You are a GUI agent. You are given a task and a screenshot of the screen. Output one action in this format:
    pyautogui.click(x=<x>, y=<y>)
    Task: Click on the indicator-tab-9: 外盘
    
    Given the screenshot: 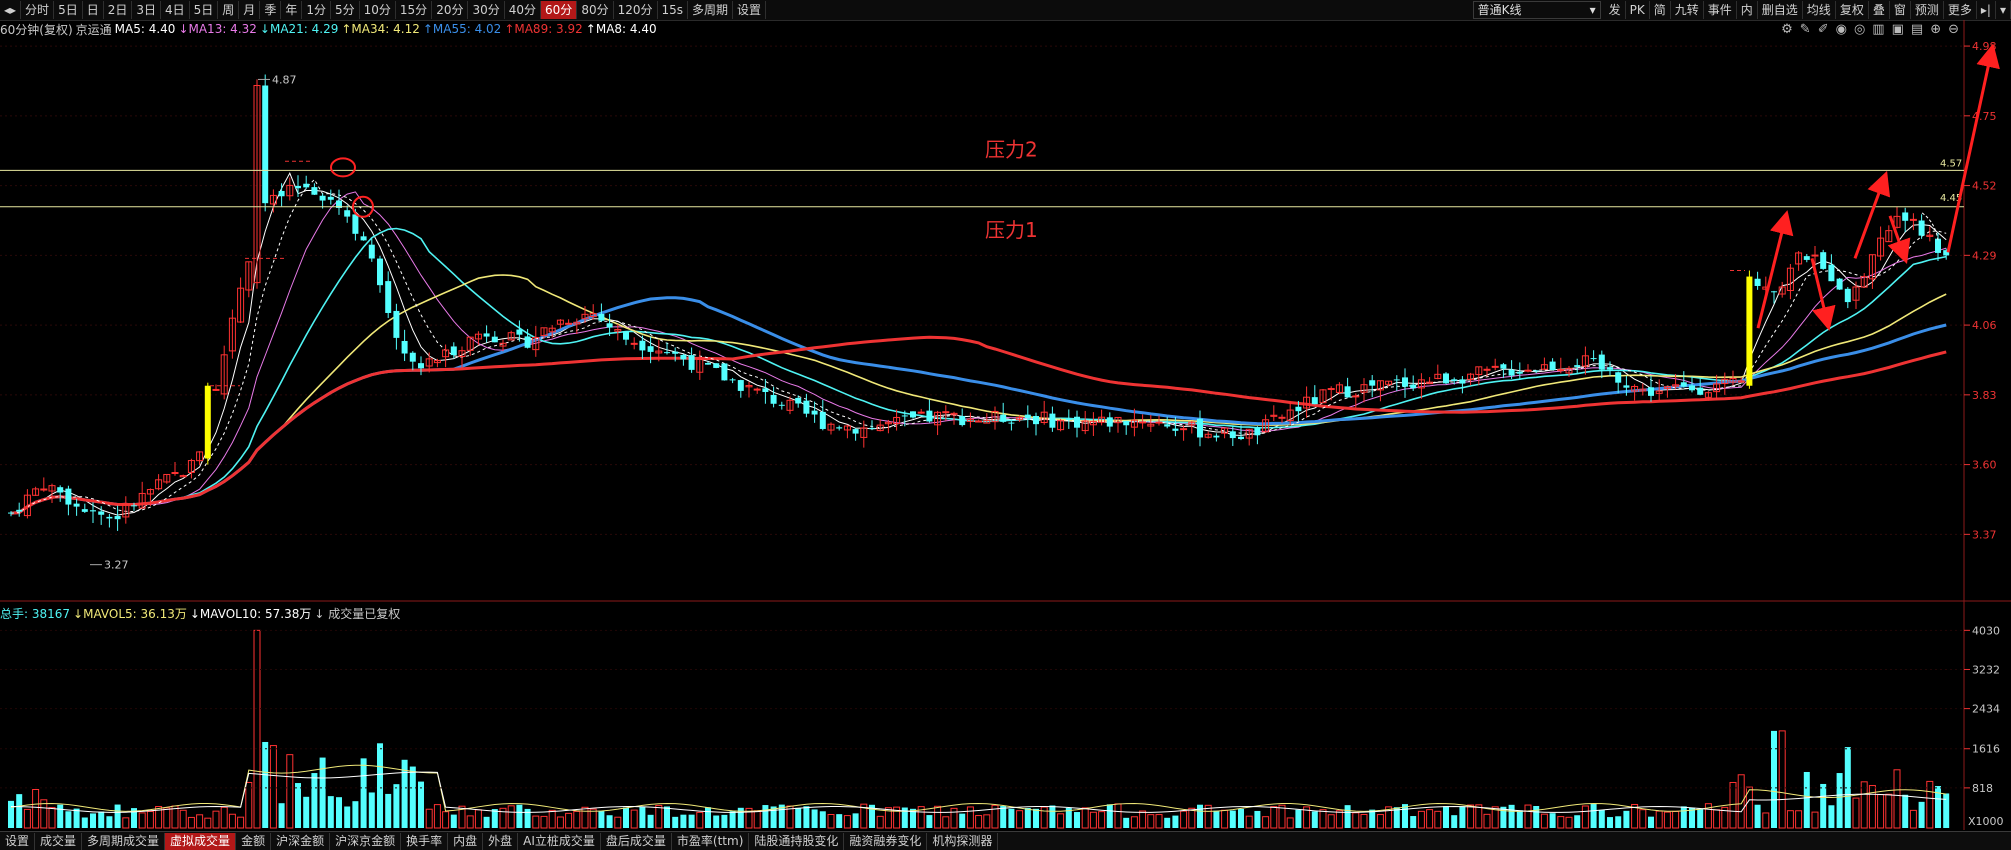 What is the action you would take?
    pyautogui.click(x=501, y=841)
    